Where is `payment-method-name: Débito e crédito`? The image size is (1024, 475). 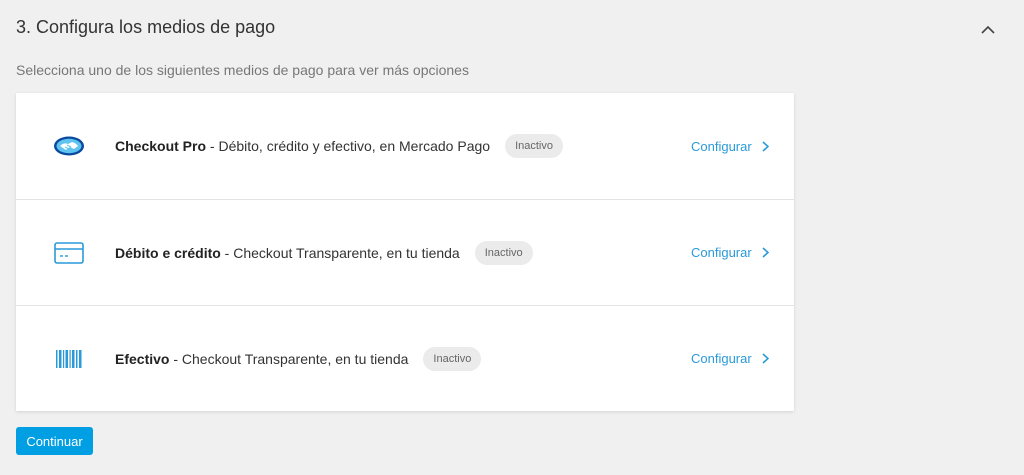
payment-method-name: Débito e crédito is located at coordinates (168, 252).